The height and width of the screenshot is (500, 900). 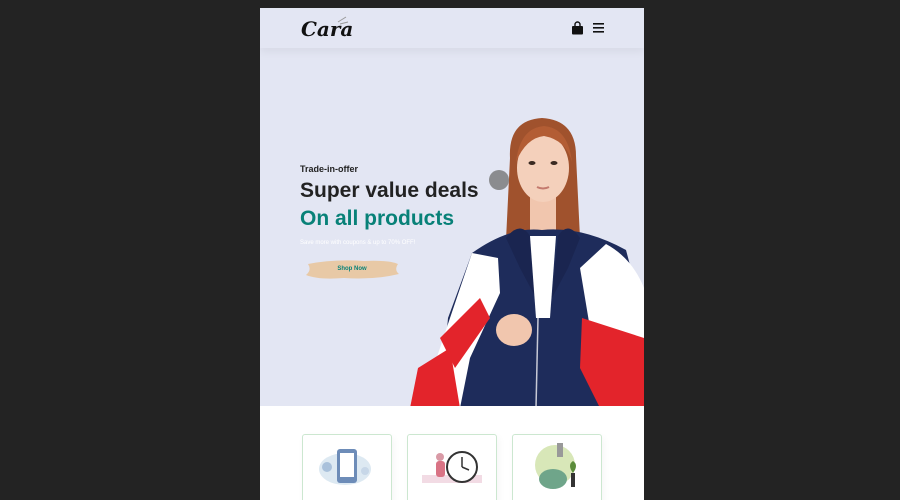 I want to click on feature-card-save-money, so click(x=557, y=467).